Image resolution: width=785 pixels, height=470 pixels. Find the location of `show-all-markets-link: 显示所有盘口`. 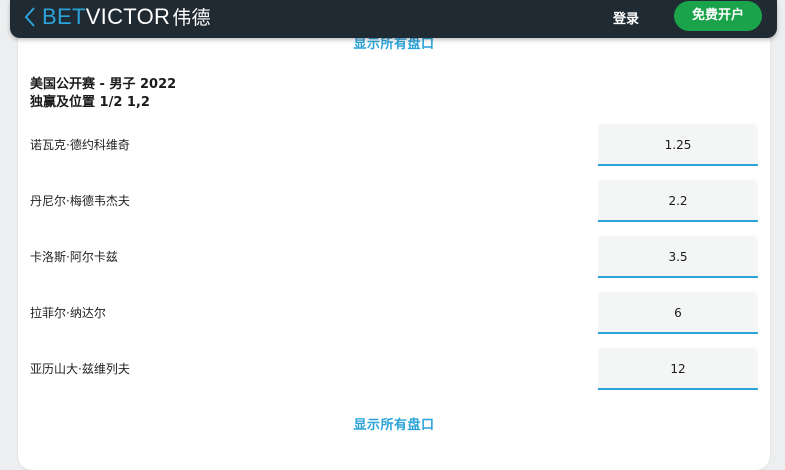

show-all-markets-link: 显示所有盘口 is located at coordinates (394, 423).